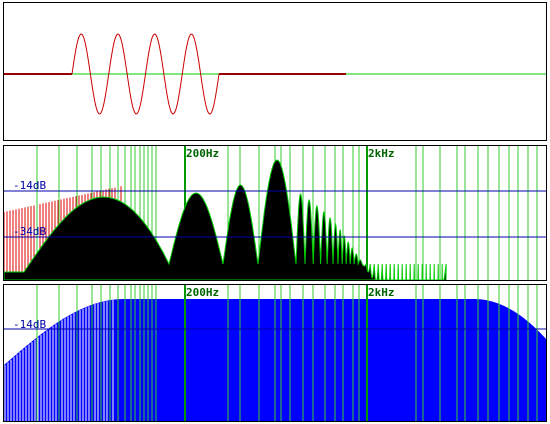  What do you see at coordinates (30, 185) in the screenshot?
I see `spectrum-label-minus14db: -14dB` at bounding box center [30, 185].